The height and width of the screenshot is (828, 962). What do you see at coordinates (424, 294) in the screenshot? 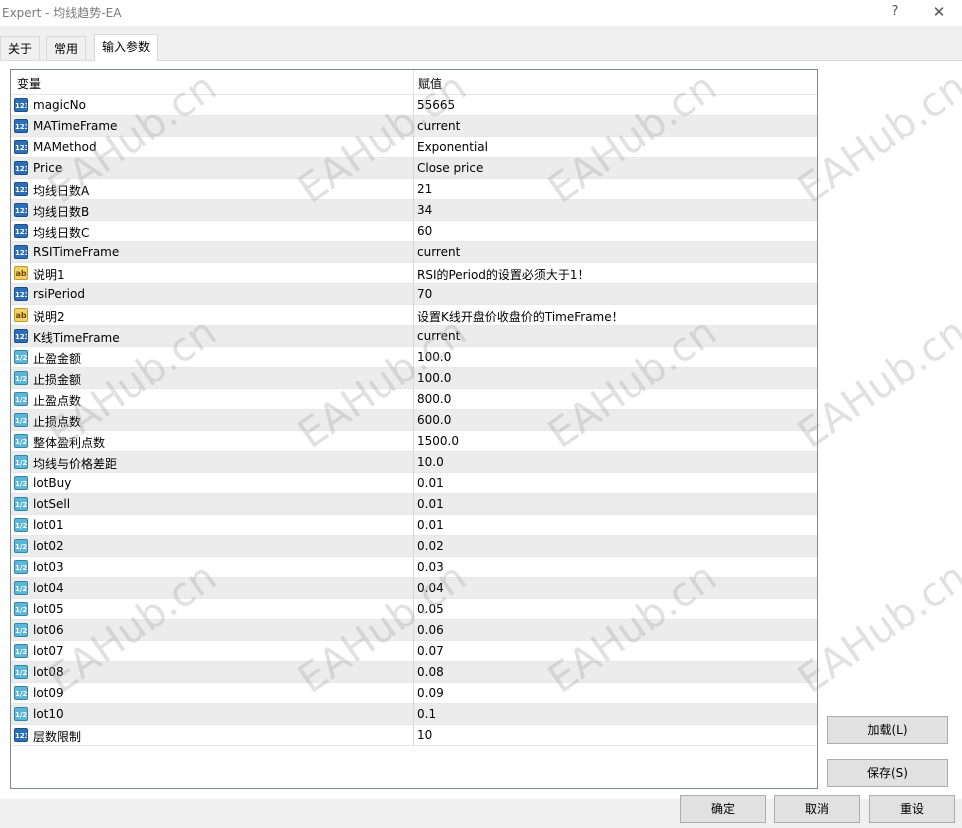
I see `parameter-value: 70` at bounding box center [424, 294].